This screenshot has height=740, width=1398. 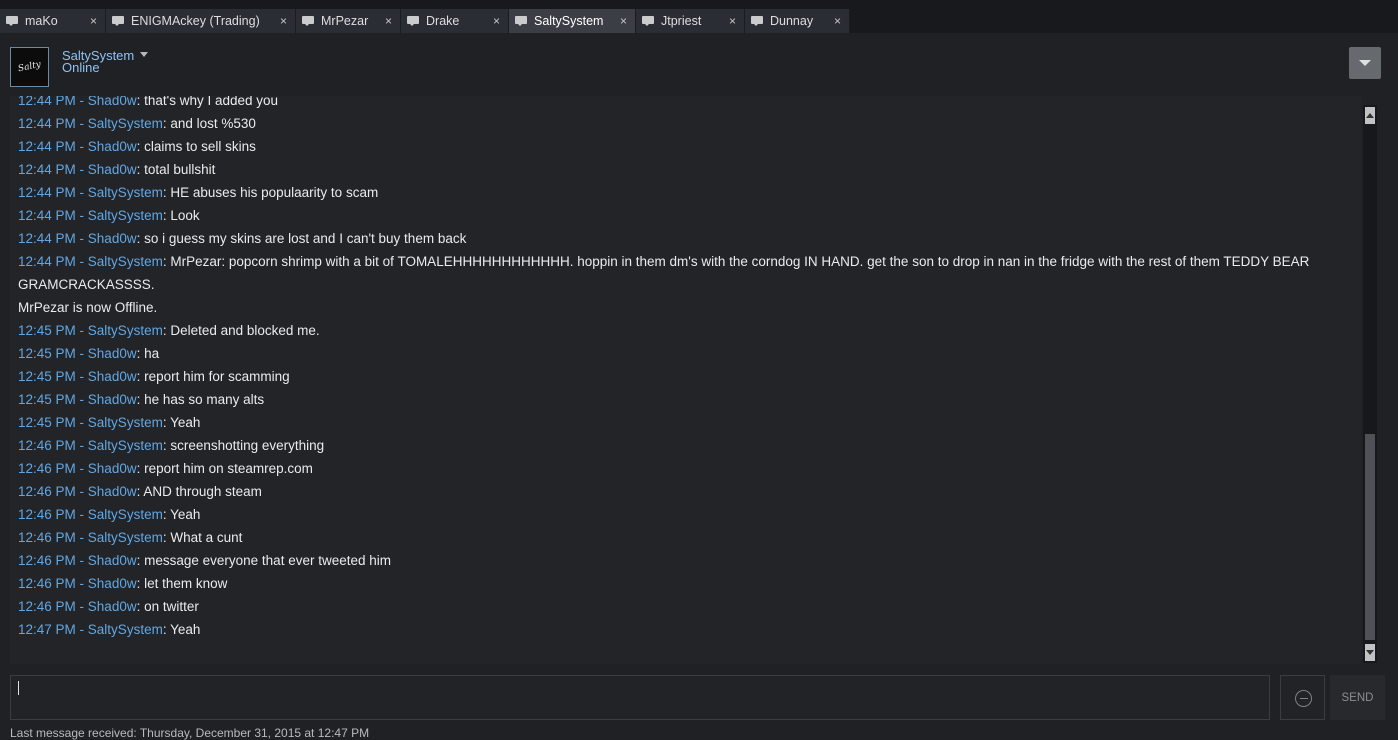 I want to click on scroll-down-button, so click(x=1370, y=652).